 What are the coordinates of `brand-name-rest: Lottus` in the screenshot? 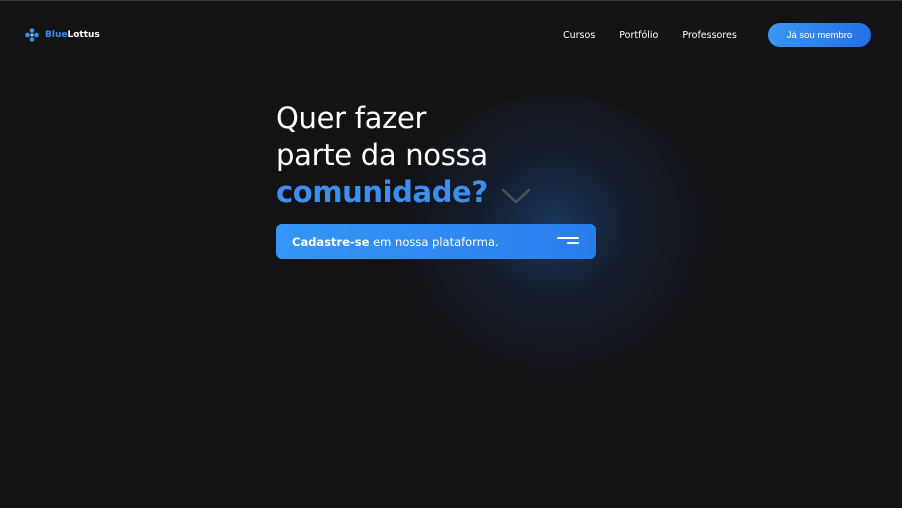 It's located at (83, 35).